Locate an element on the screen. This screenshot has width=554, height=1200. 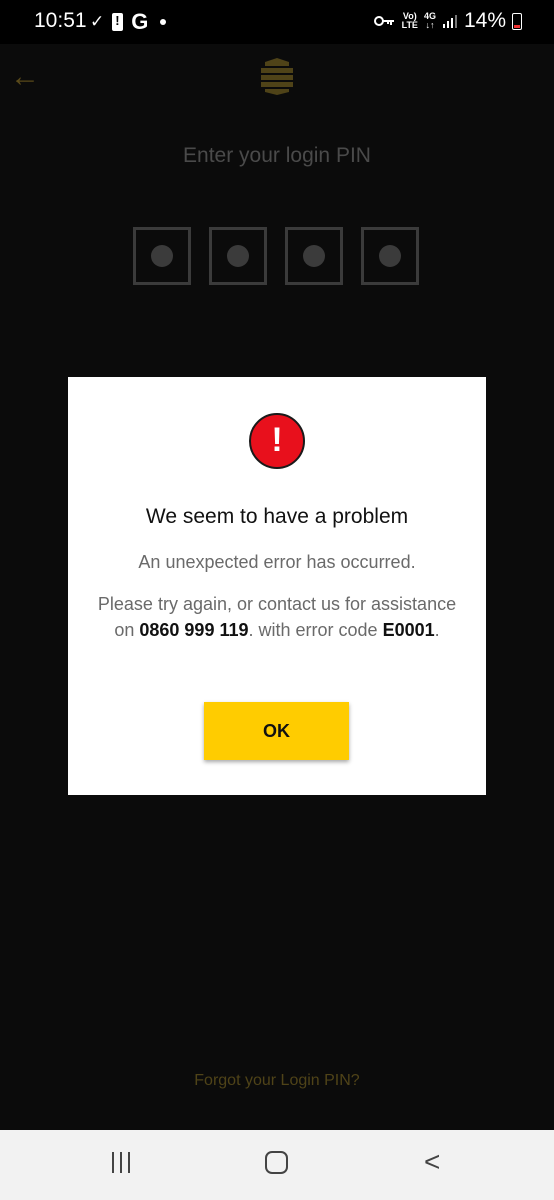
system-nav-bar: < is located at coordinates (277, 1165).